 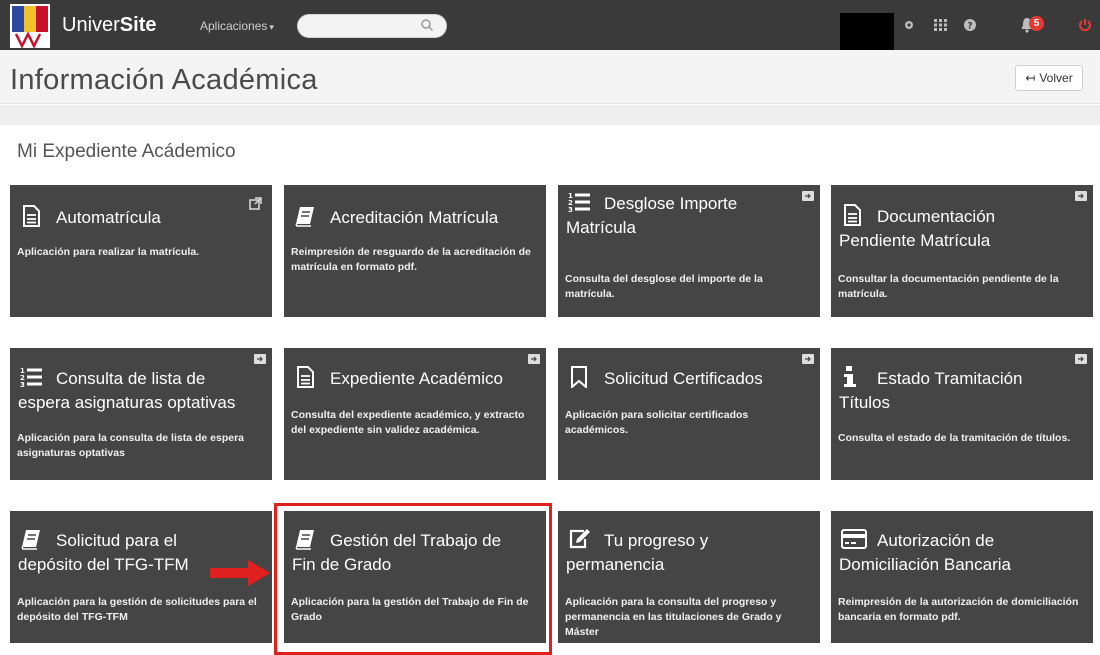 What do you see at coordinates (126, 151) in the screenshot?
I see `section-title: Mi Expediente Acádemico` at bounding box center [126, 151].